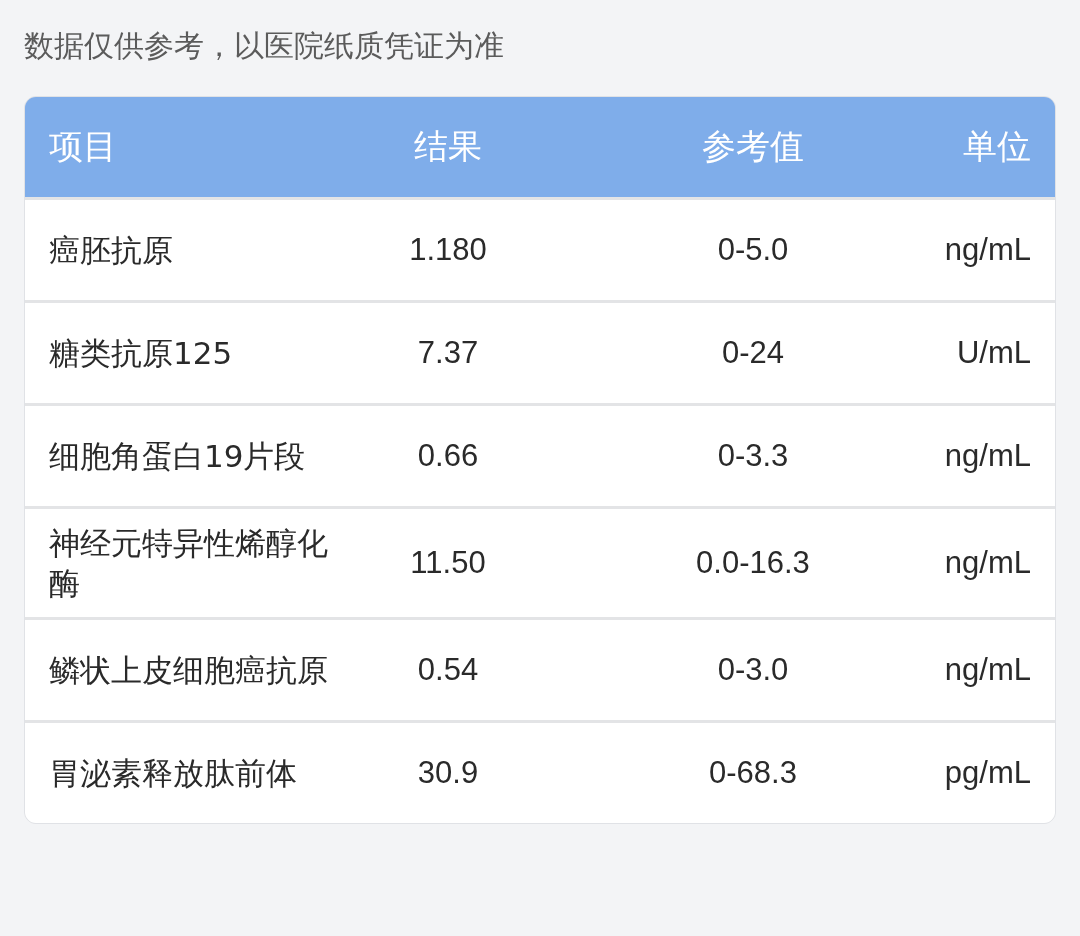 The height and width of the screenshot is (936, 1080). Describe the element at coordinates (448, 456) in the screenshot. I see `table-cell-text: 0.66` at that location.